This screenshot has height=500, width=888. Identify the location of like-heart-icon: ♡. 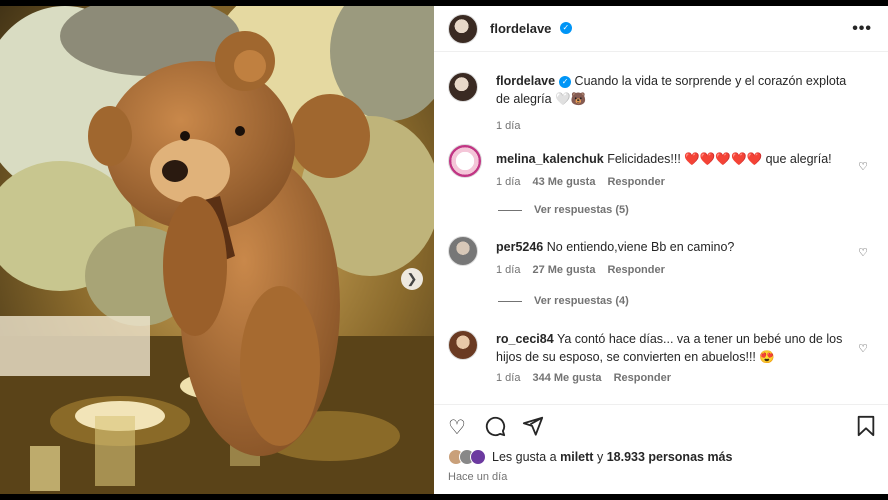
(457, 427).